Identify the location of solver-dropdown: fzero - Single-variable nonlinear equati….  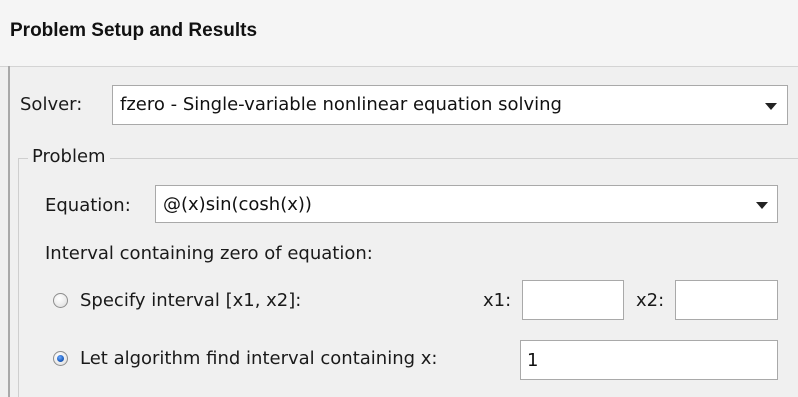
(450, 105).